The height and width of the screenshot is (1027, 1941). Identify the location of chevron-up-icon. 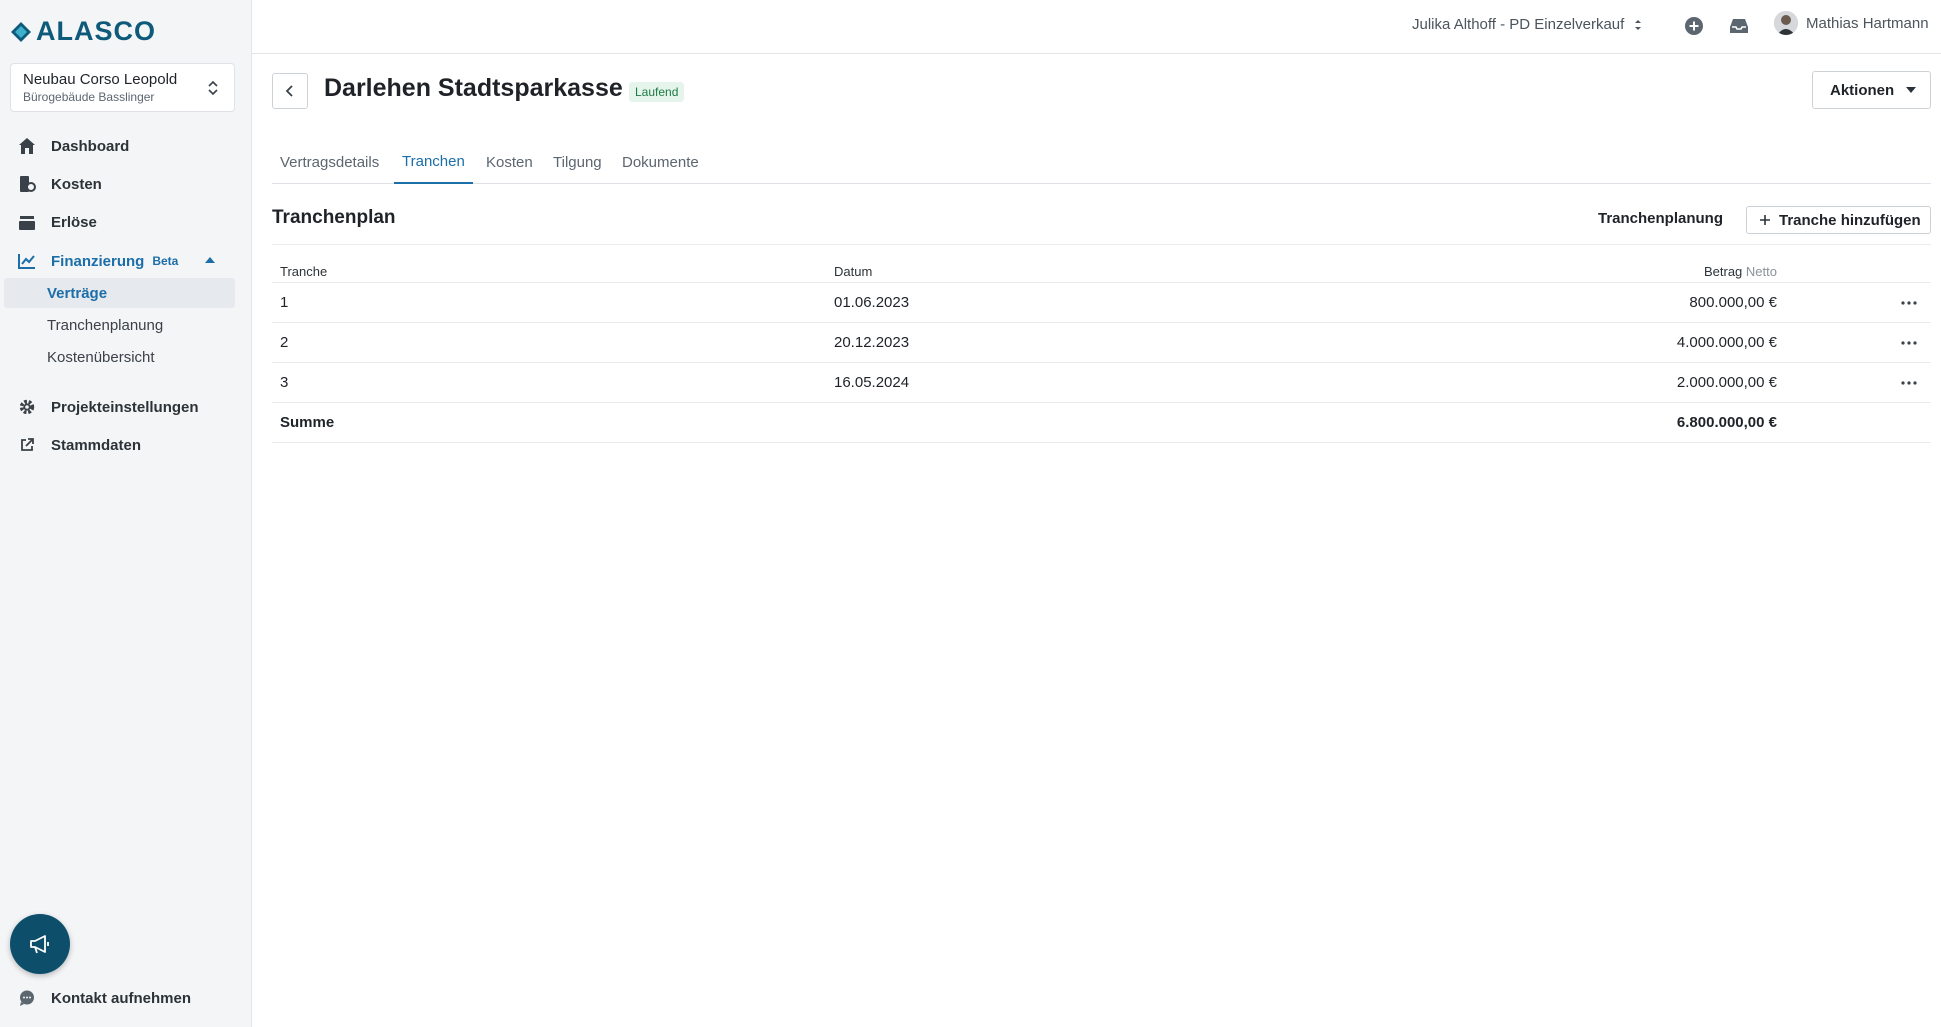
(210, 260).